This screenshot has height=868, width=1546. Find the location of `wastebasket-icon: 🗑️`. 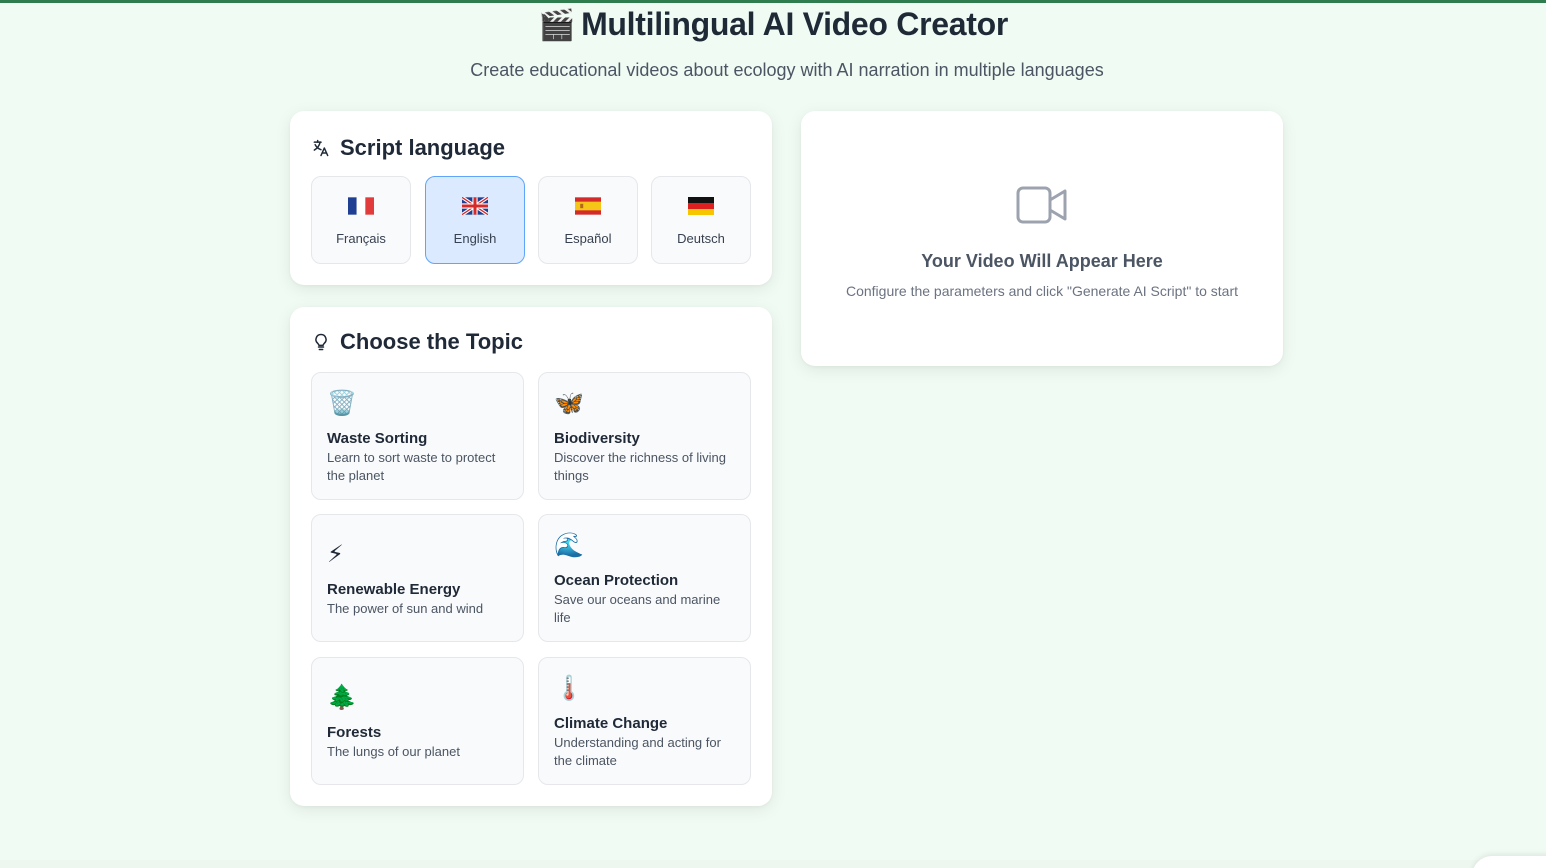

wastebasket-icon: 🗑️ is located at coordinates (342, 403).